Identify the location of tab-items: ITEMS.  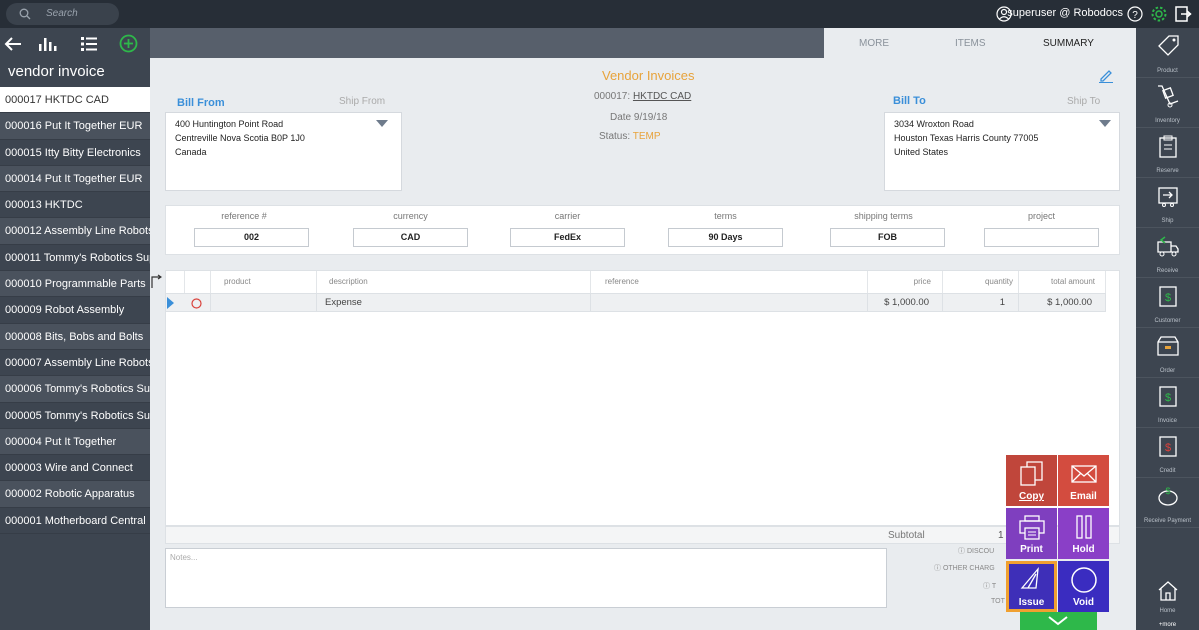
(970, 43).